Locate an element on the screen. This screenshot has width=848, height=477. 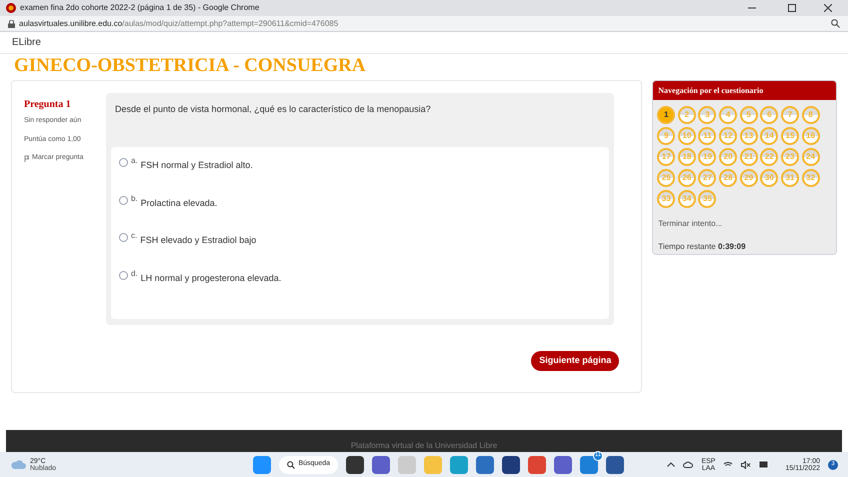
question-nav-button: 19 is located at coordinates (707, 157).